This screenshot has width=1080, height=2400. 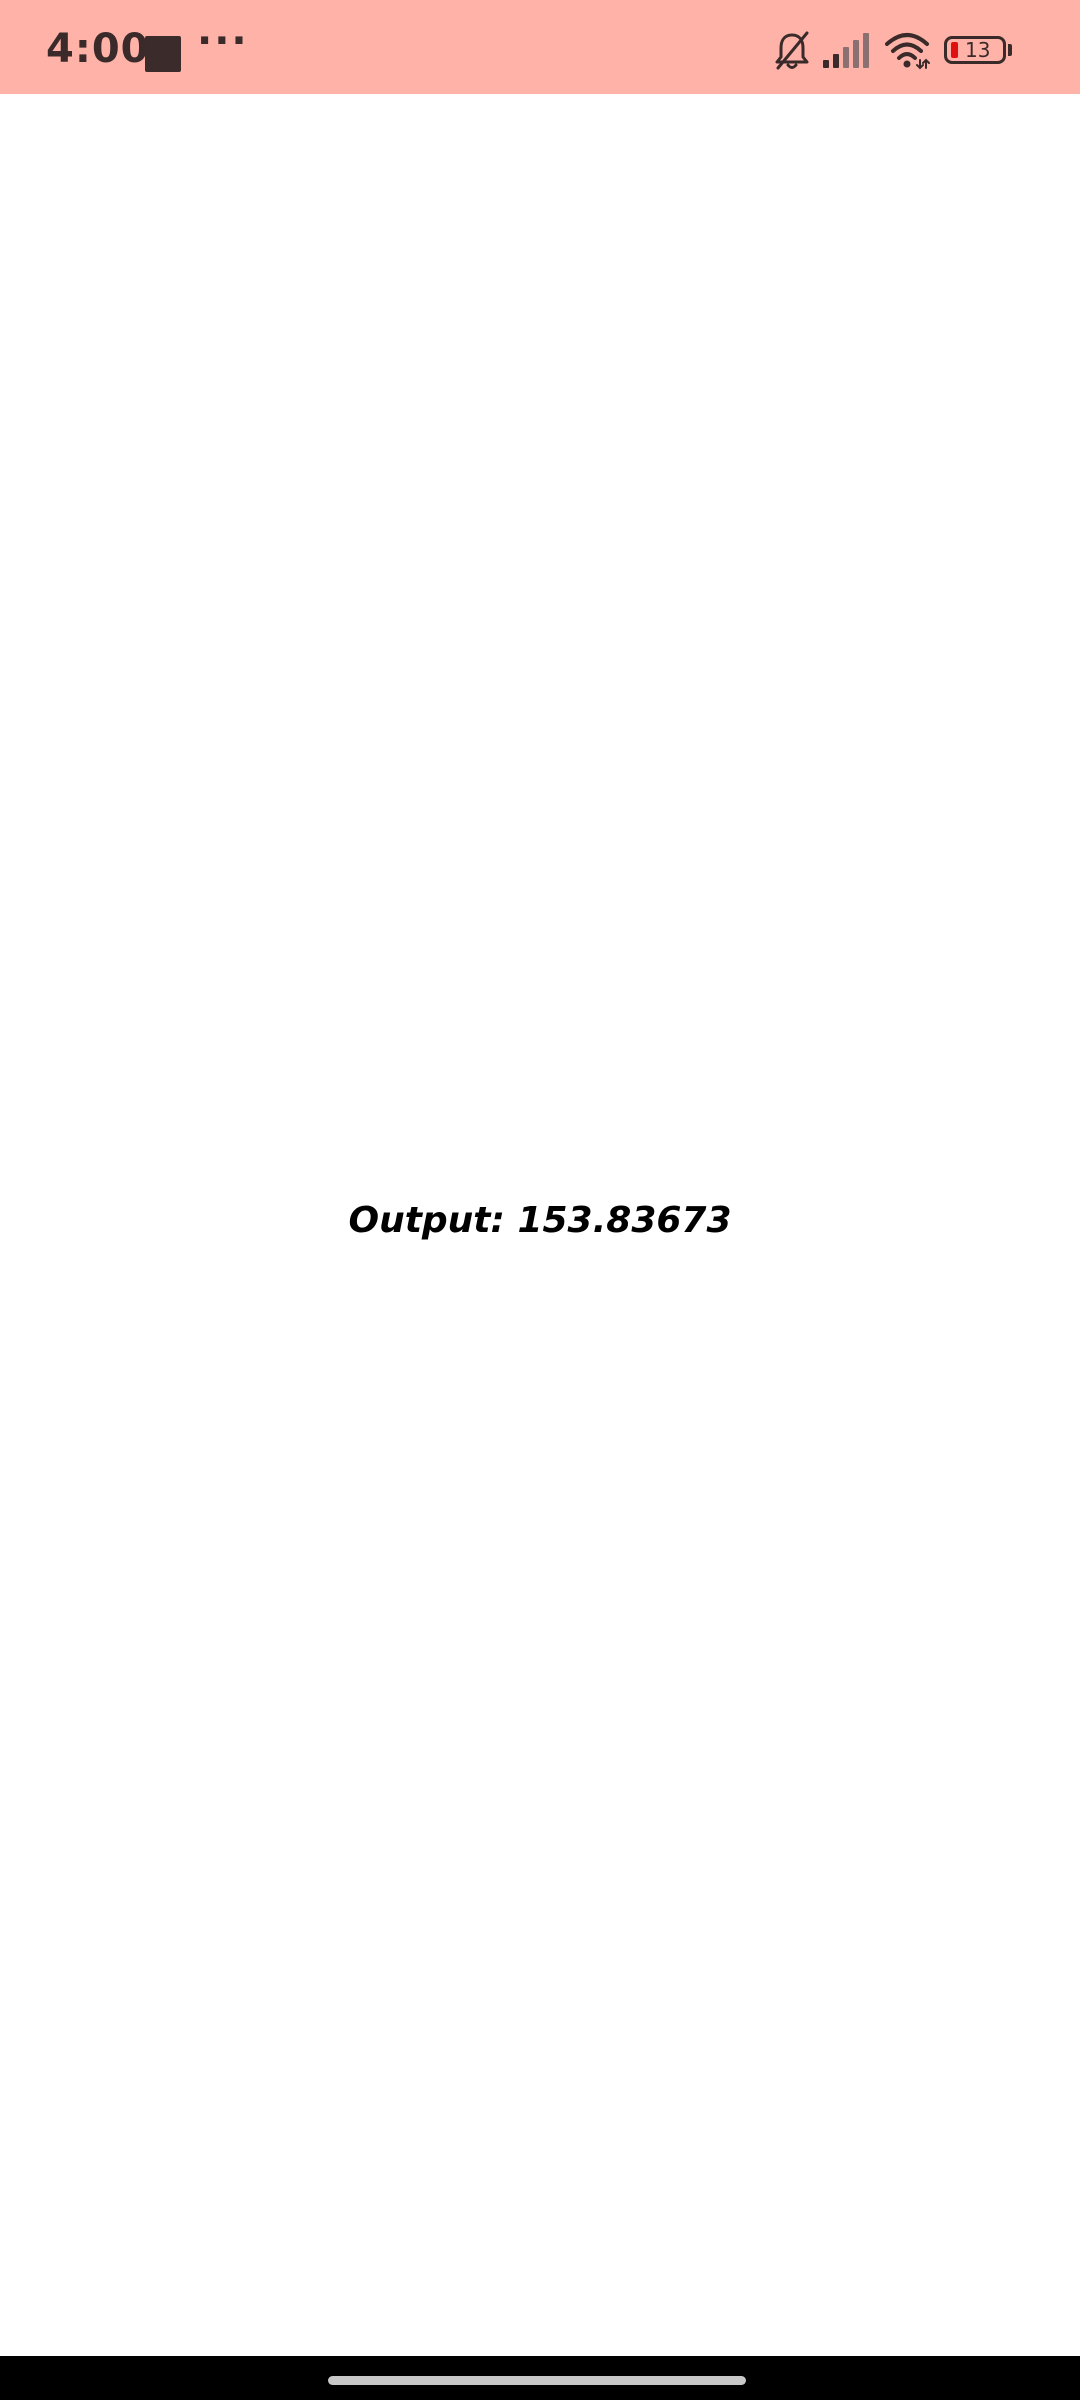 I want to click on battery-percentage: 13, so click(x=978, y=50).